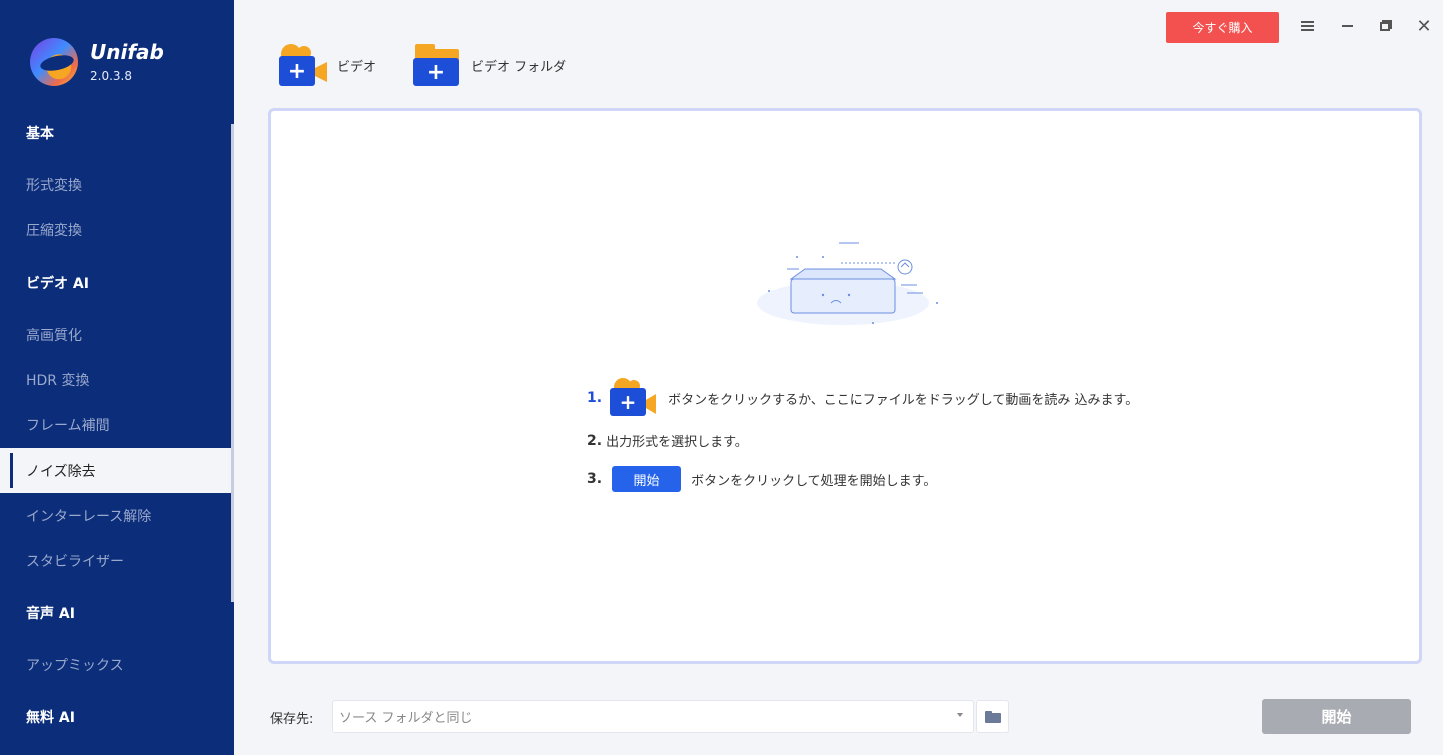 Image resolution: width=1443 pixels, height=755 pixels. What do you see at coordinates (115, 184) in the screenshot?
I see `sidebar-item-format-convert: 形式変換` at bounding box center [115, 184].